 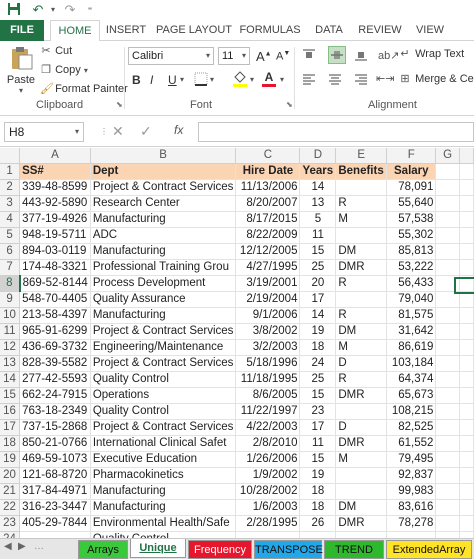 I want to click on align-center-button, so click(x=335, y=80).